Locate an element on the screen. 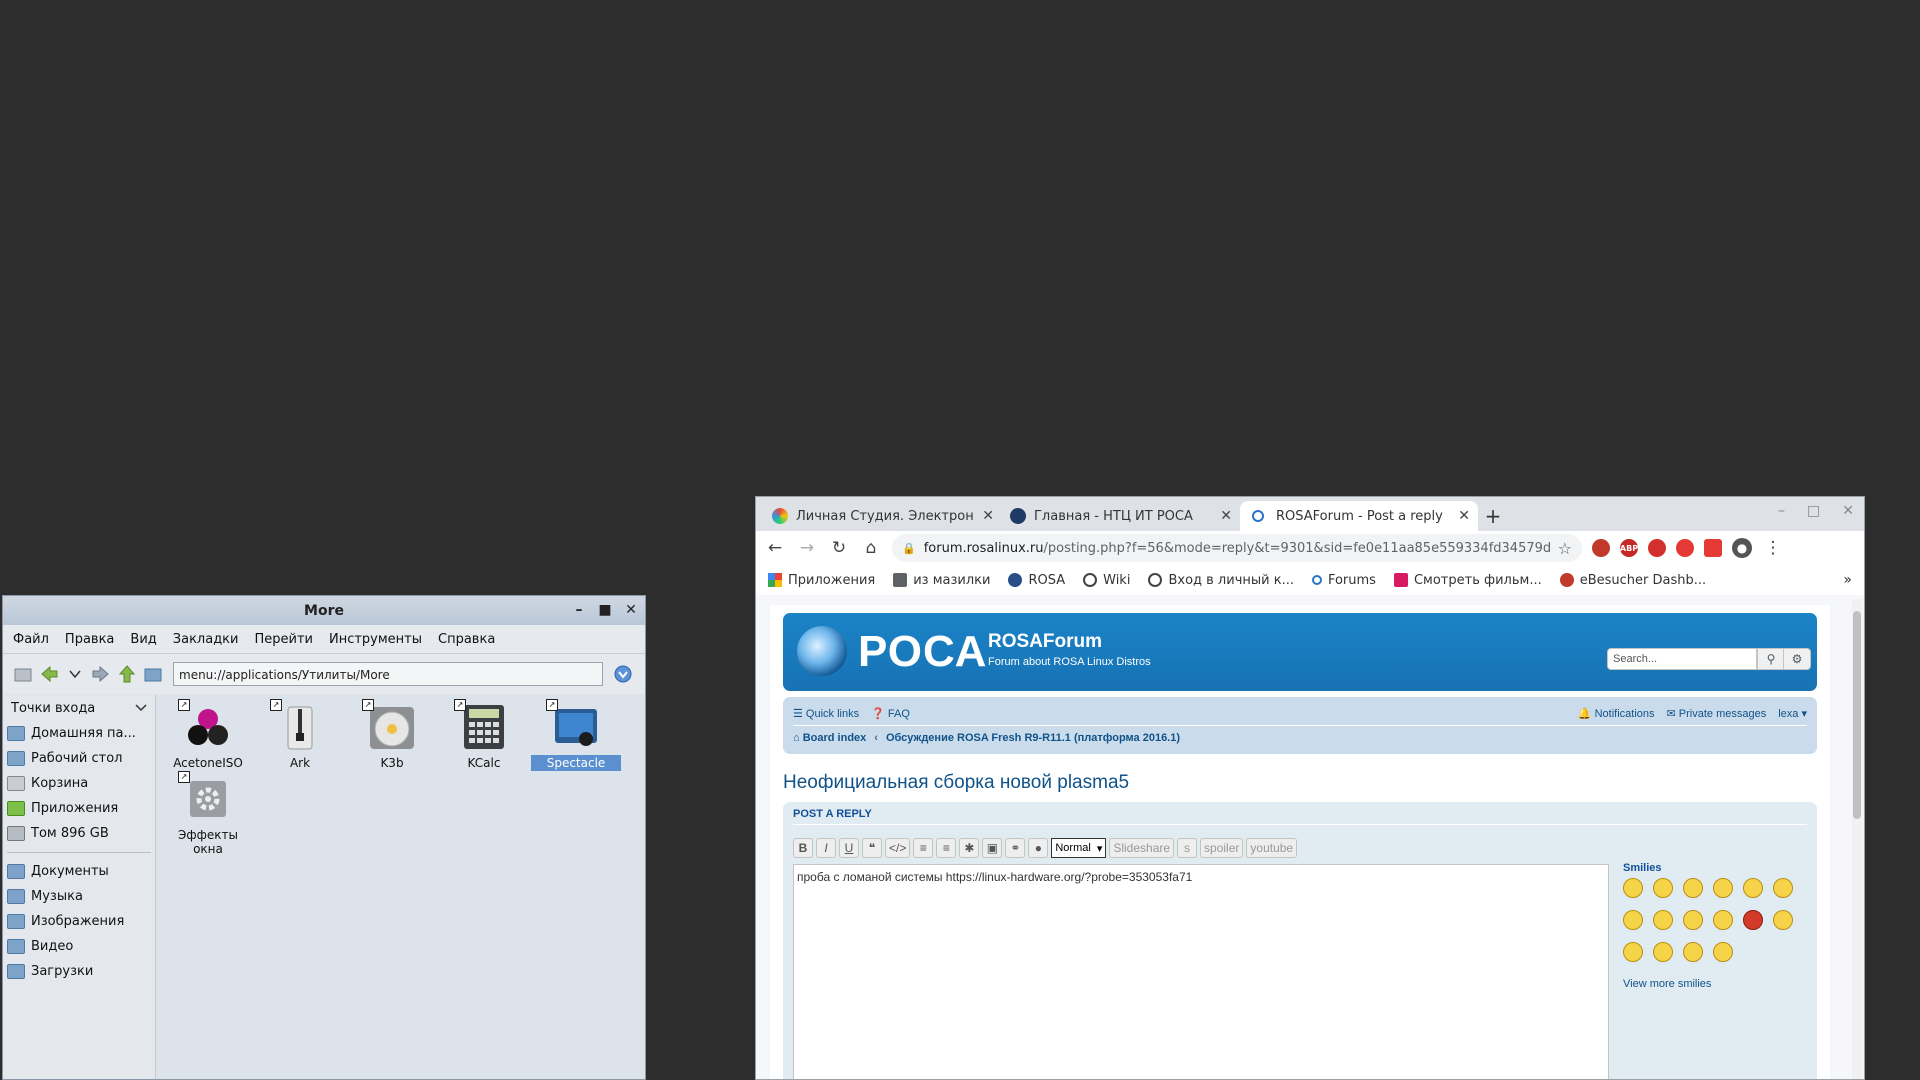 The width and height of the screenshot is (1920, 1080). bookmark-apps: Приложения is located at coordinates (821, 580).